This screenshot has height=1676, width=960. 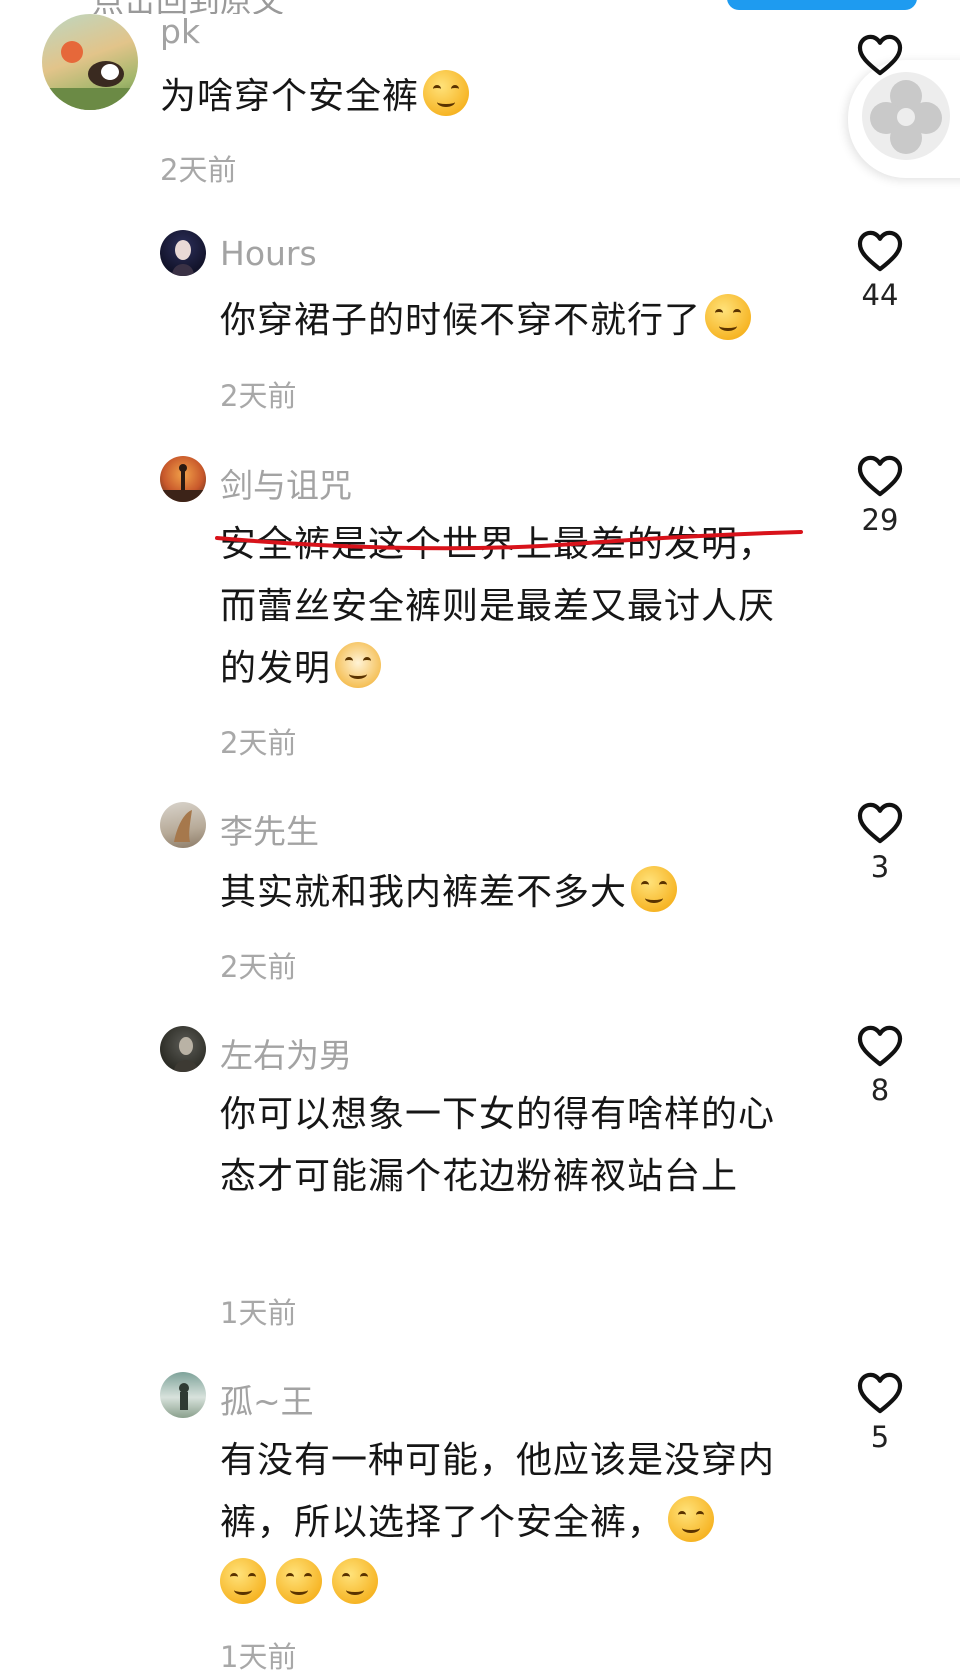 I want to click on laughing-tears-emoji, so click(x=654, y=889).